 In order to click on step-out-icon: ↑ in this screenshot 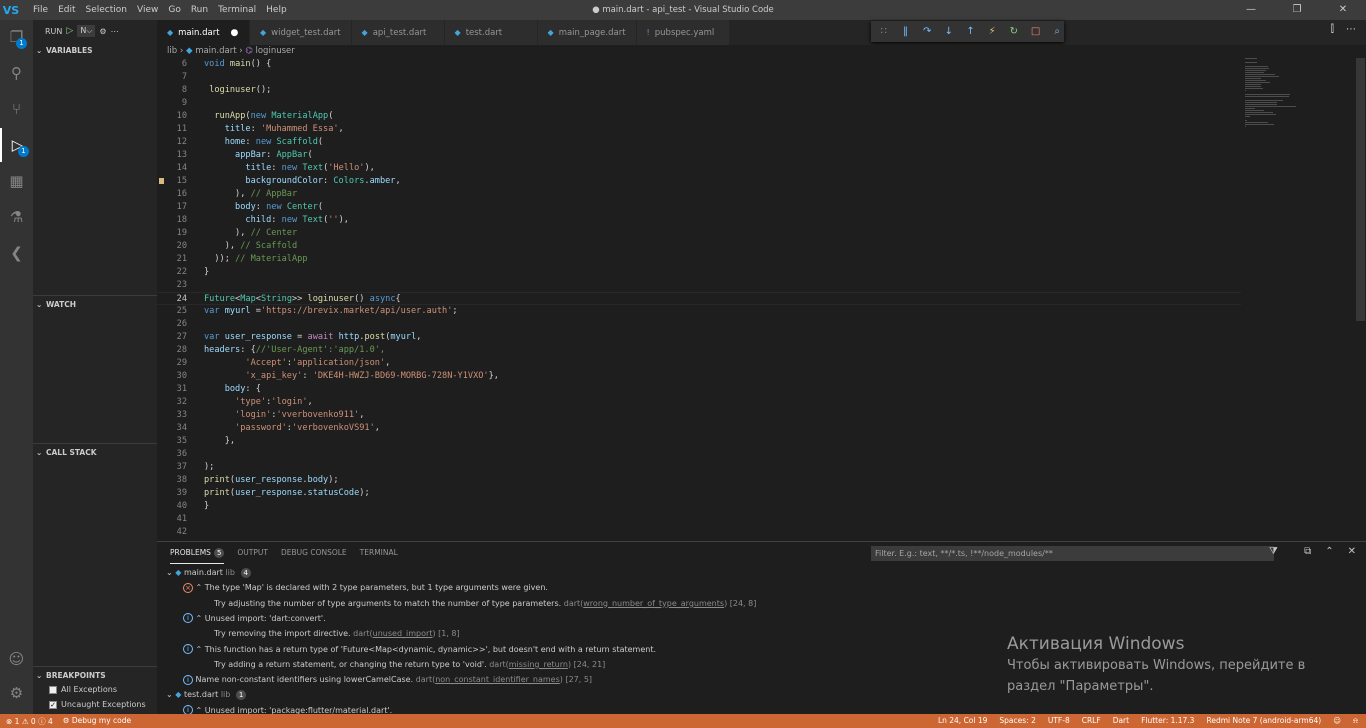, I will do `click(971, 31)`.